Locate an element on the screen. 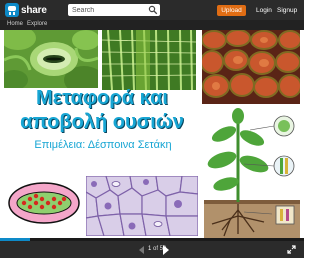 The height and width of the screenshot is (258, 320). stomata-photo is located at coordinates (51, 59).